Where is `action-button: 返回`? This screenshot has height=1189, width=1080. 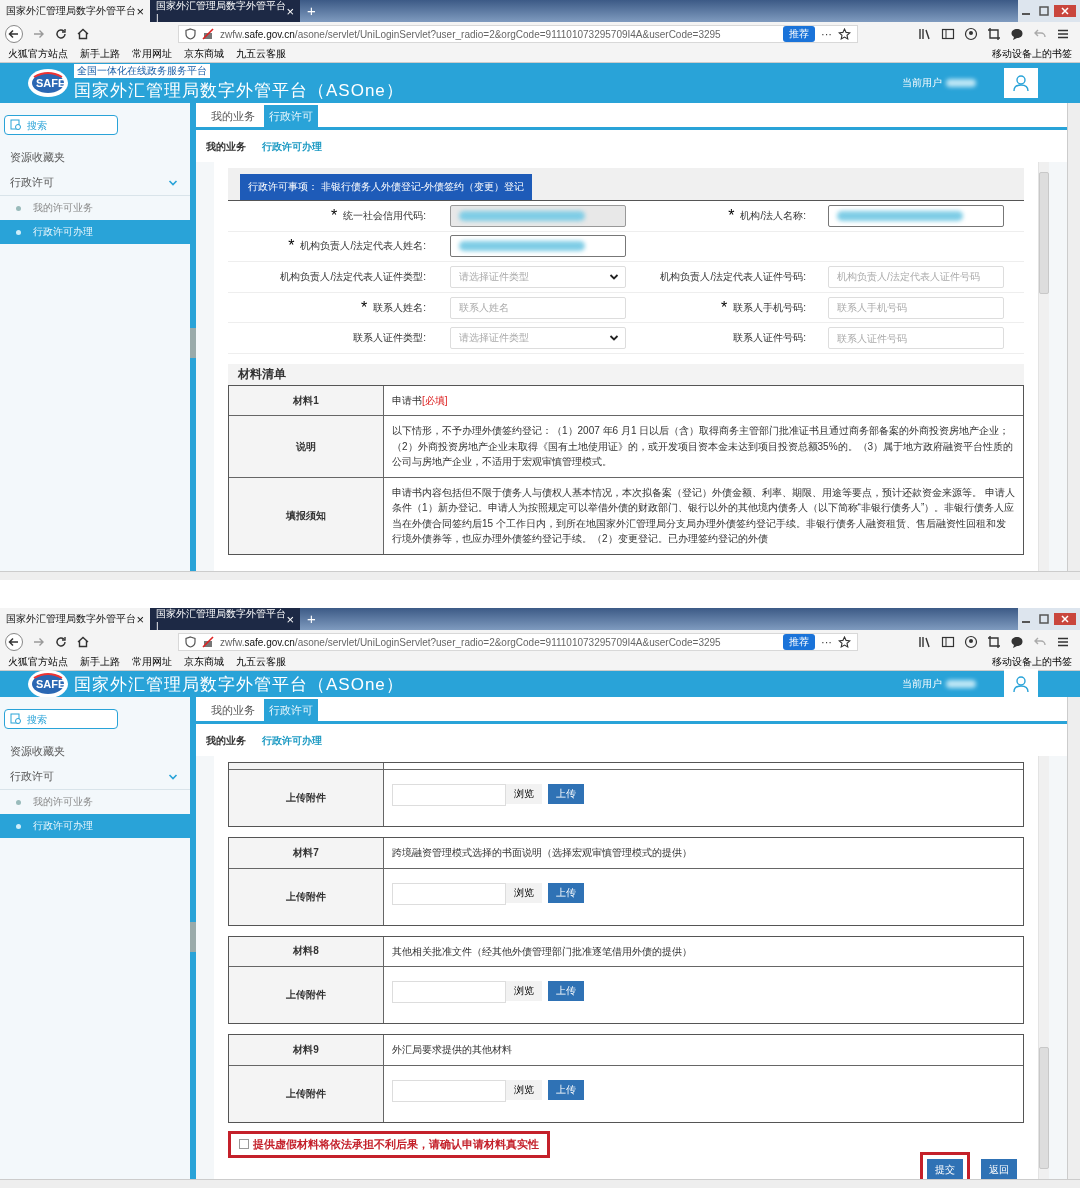 action-button: 返回 is located at coordinates (999, 1168).